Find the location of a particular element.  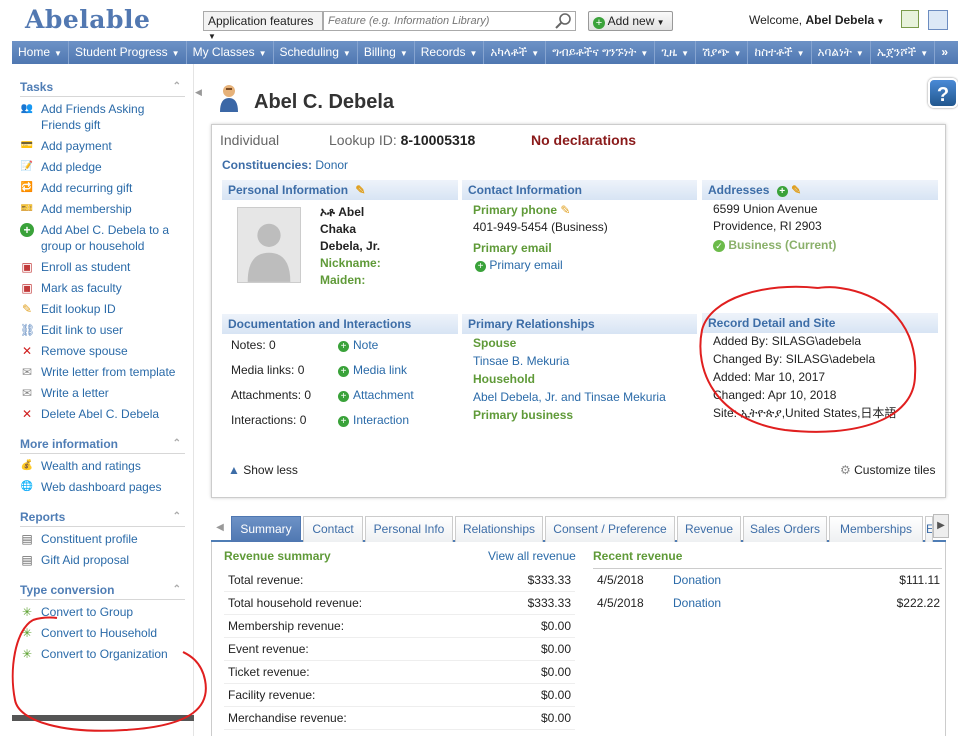

tab-relationships: Relationships is located at coordinates (499, 529).